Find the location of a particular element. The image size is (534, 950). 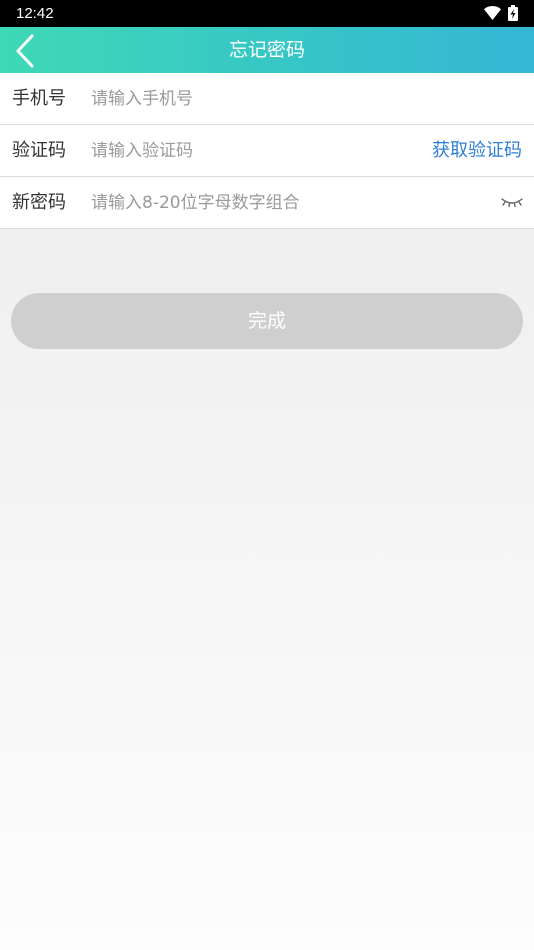

back-button is located at coordinates (26, 50).